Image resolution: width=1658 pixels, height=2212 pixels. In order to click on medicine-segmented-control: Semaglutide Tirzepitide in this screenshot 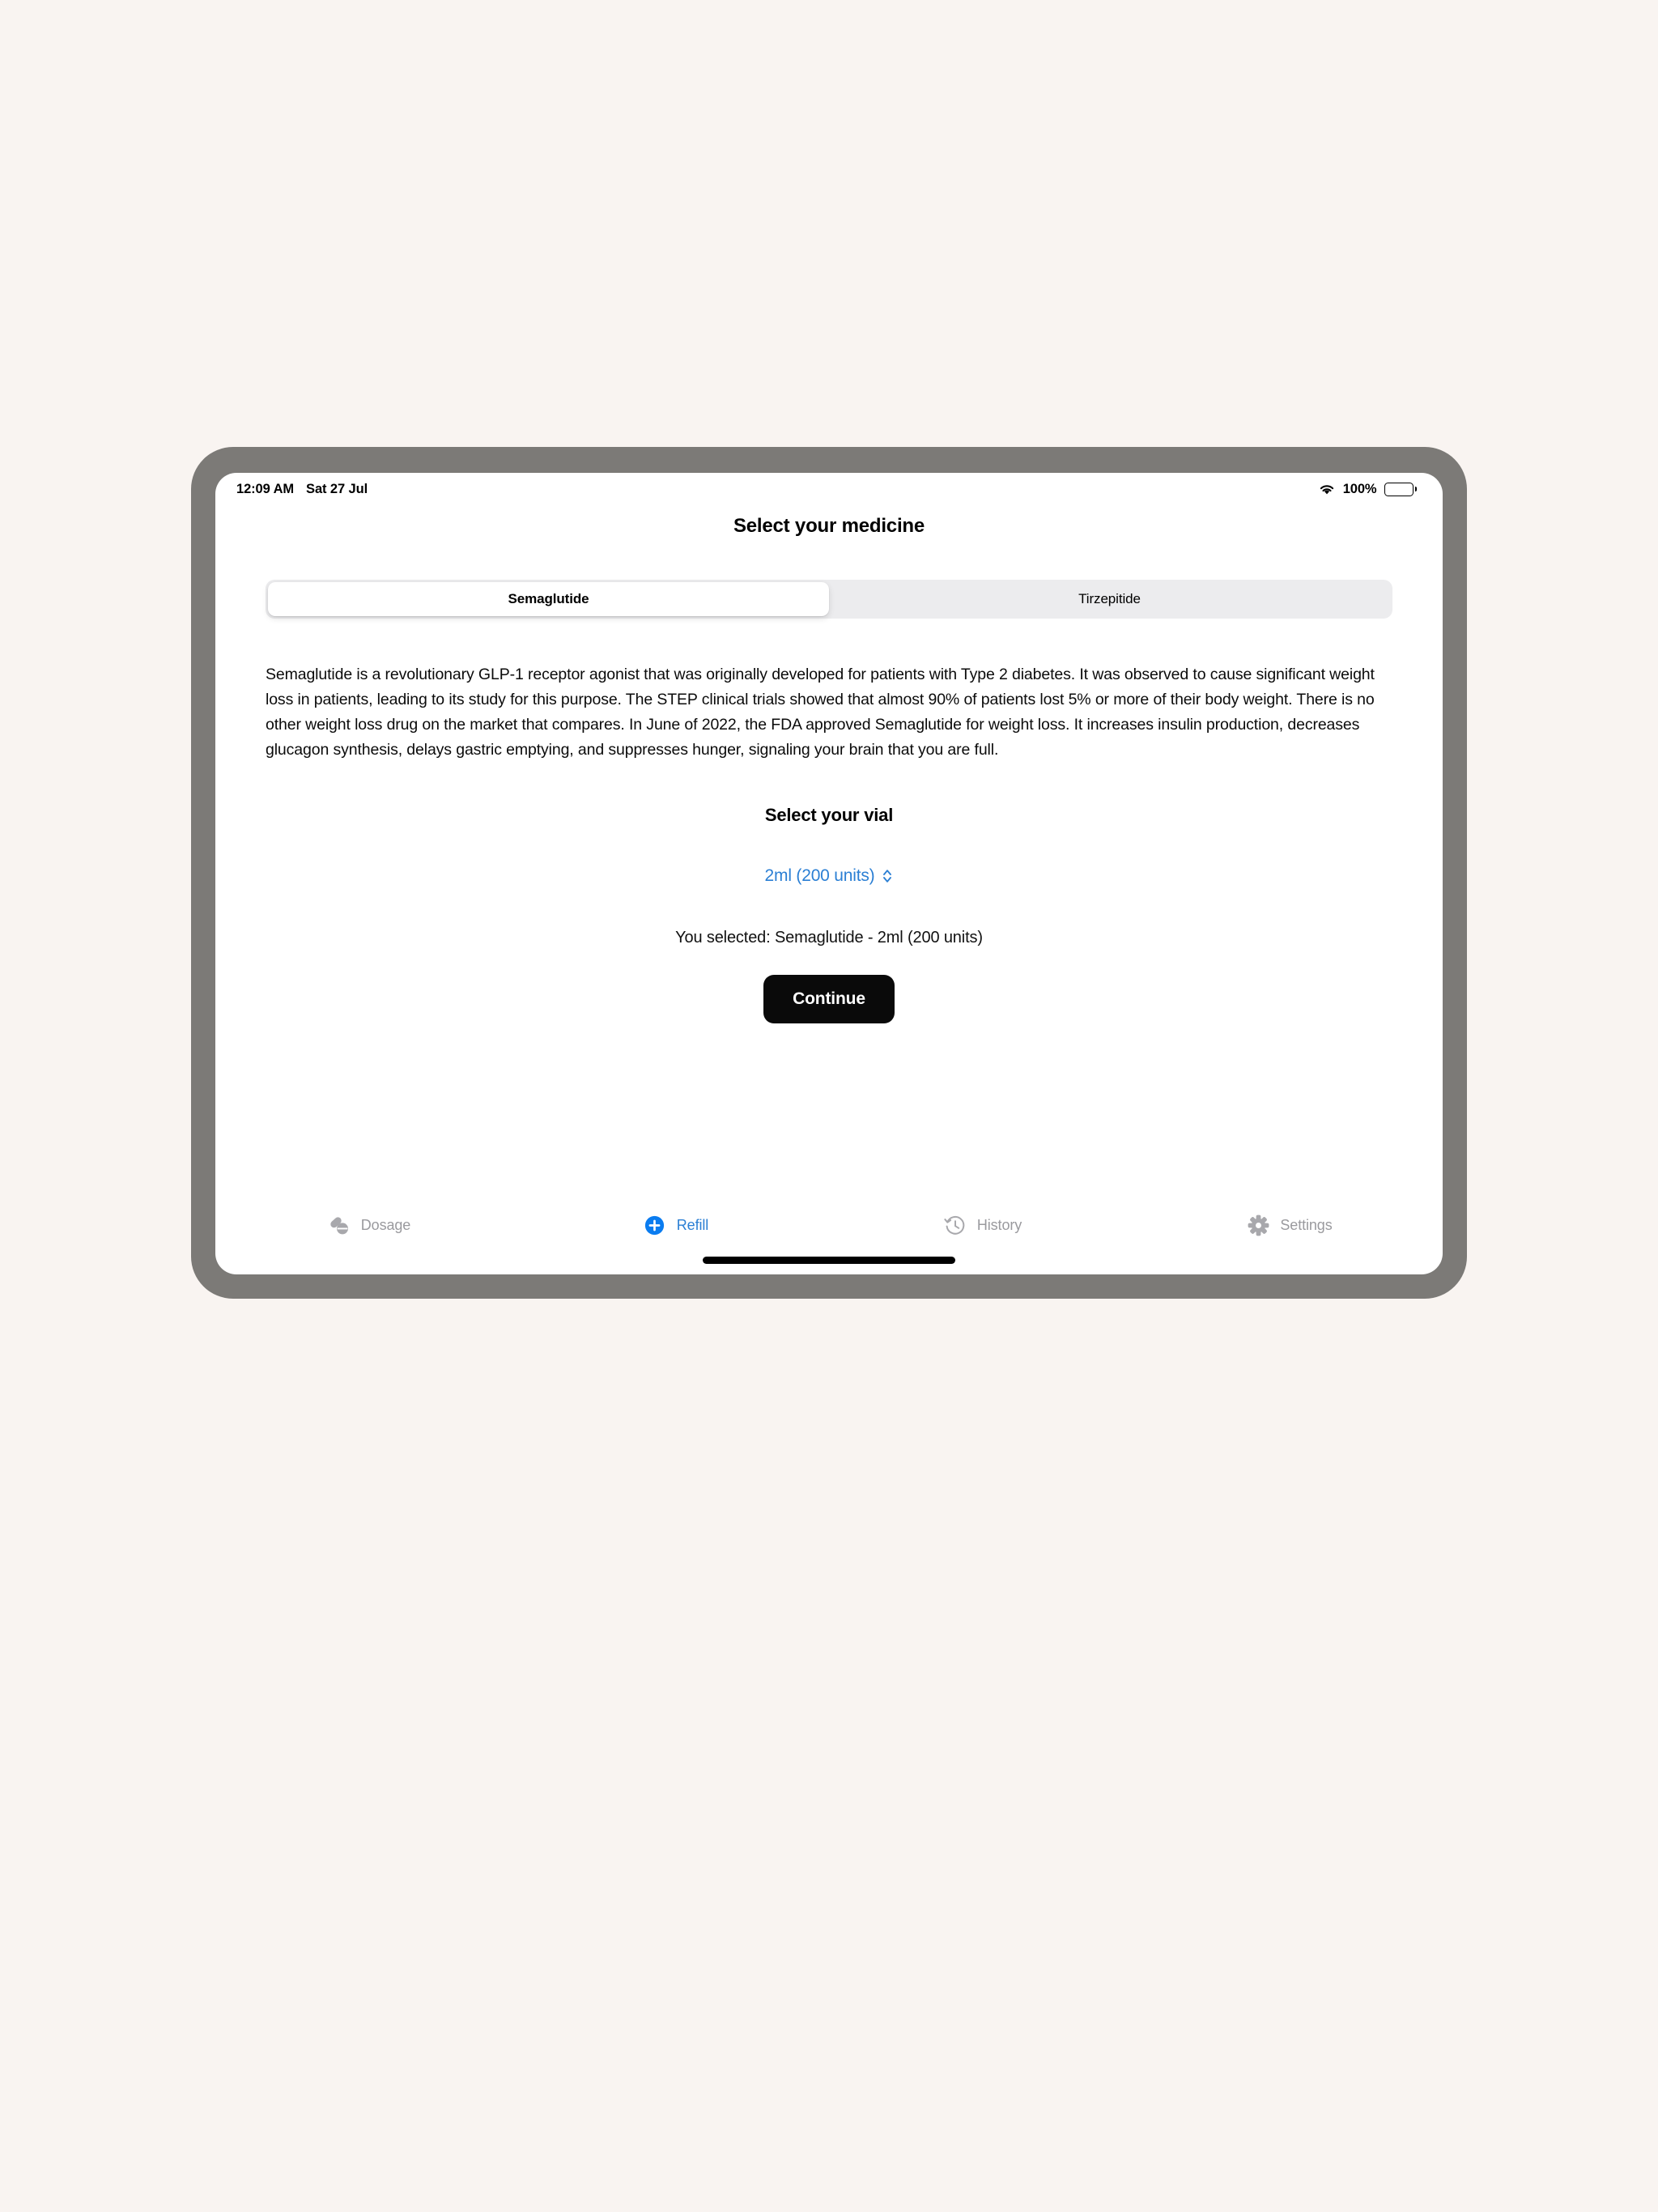, I will do `click(829, 599)`.